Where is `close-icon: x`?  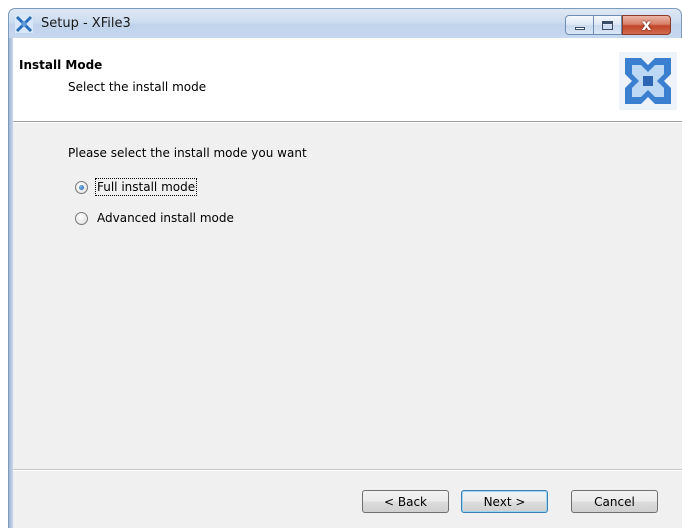 close-icon: x is located at coordinates (646, 24).